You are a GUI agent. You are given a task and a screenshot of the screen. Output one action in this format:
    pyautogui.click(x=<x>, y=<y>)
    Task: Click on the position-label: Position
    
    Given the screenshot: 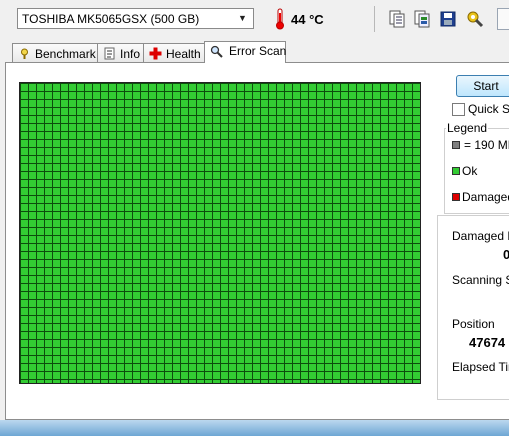 What is the action you would take?
    pyautogui.click(x=473, y=324)
    